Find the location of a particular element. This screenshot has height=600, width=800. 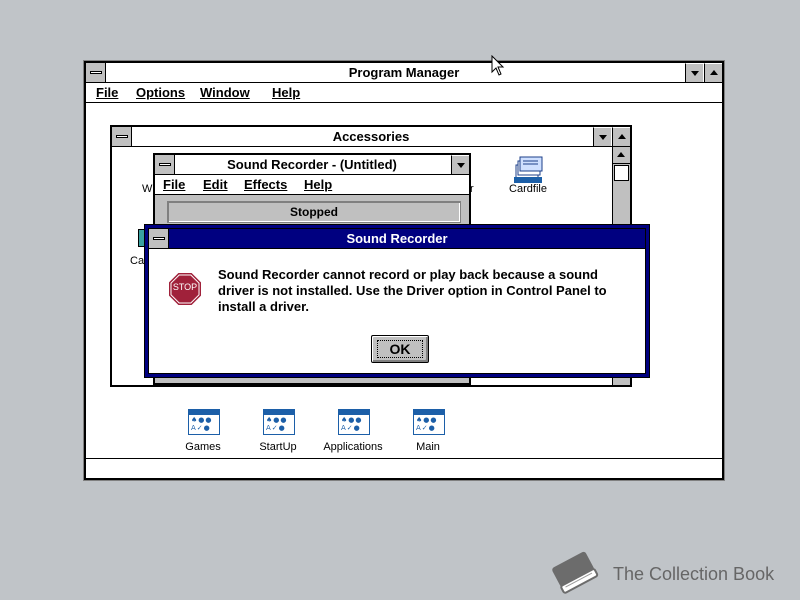

status-divider is located at coordinates (404, 458).